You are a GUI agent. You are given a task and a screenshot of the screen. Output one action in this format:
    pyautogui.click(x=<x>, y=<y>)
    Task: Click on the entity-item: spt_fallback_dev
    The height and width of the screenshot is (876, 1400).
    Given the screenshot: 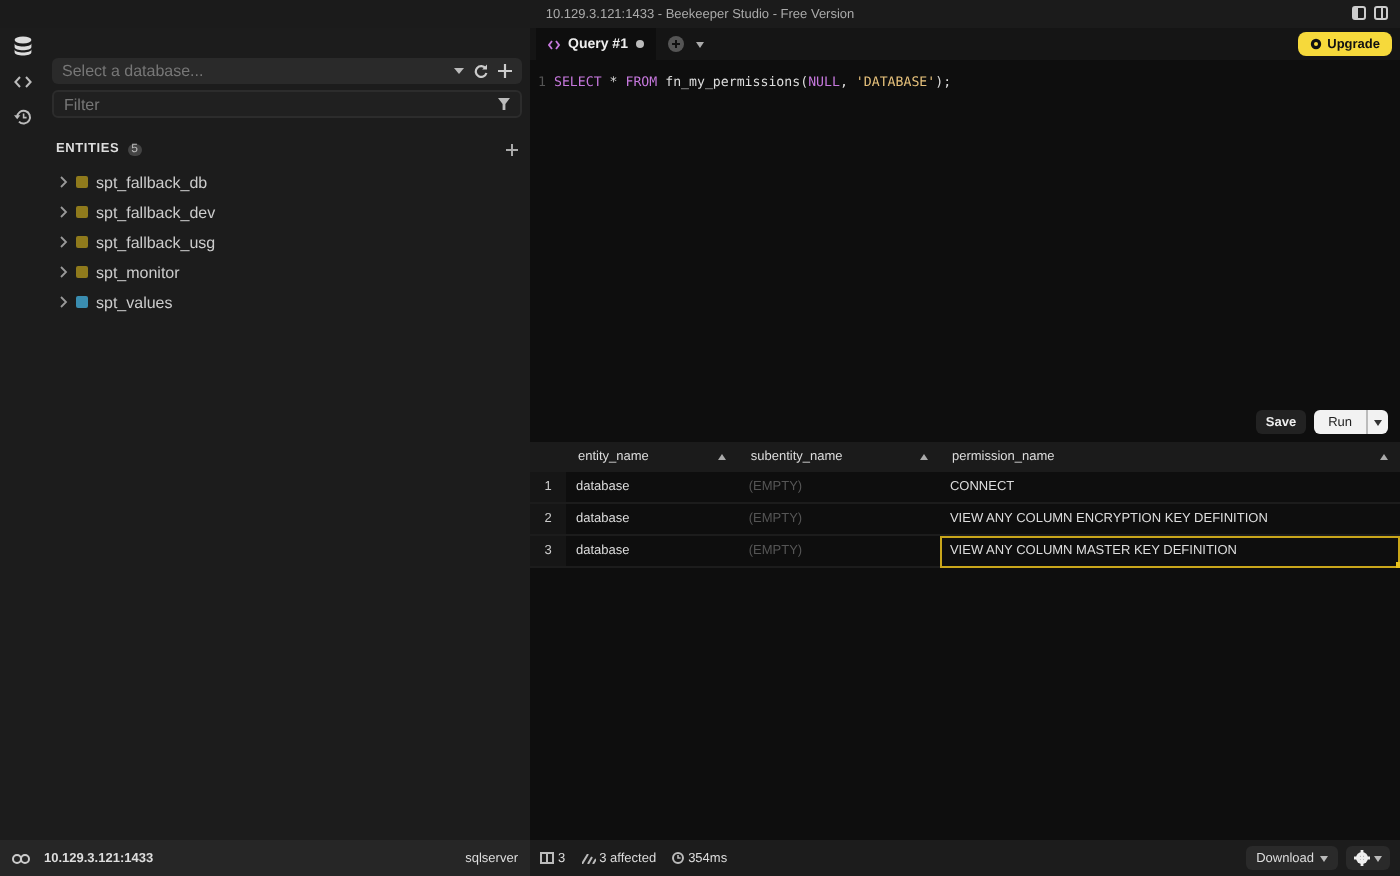 What is the action you would take?
    pyautogui.click(x=156, y=212)
    